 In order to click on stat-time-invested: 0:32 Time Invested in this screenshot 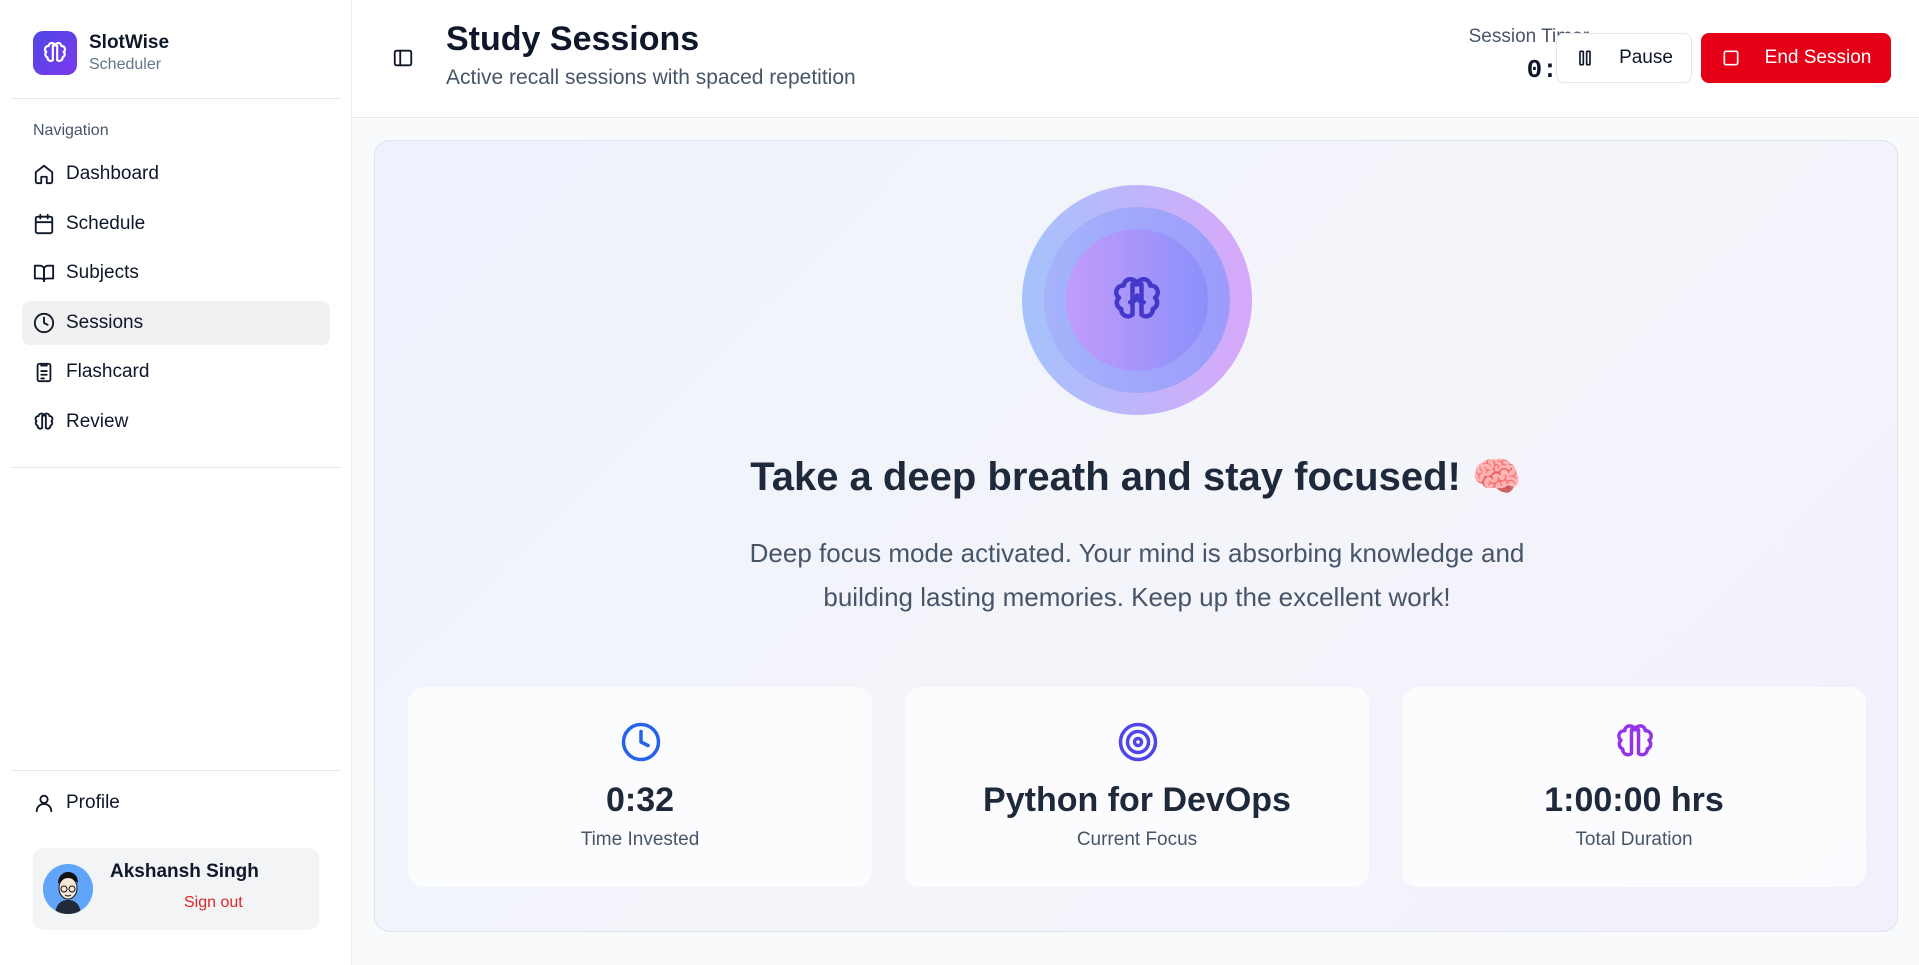, I will do `click(640, 787)`.